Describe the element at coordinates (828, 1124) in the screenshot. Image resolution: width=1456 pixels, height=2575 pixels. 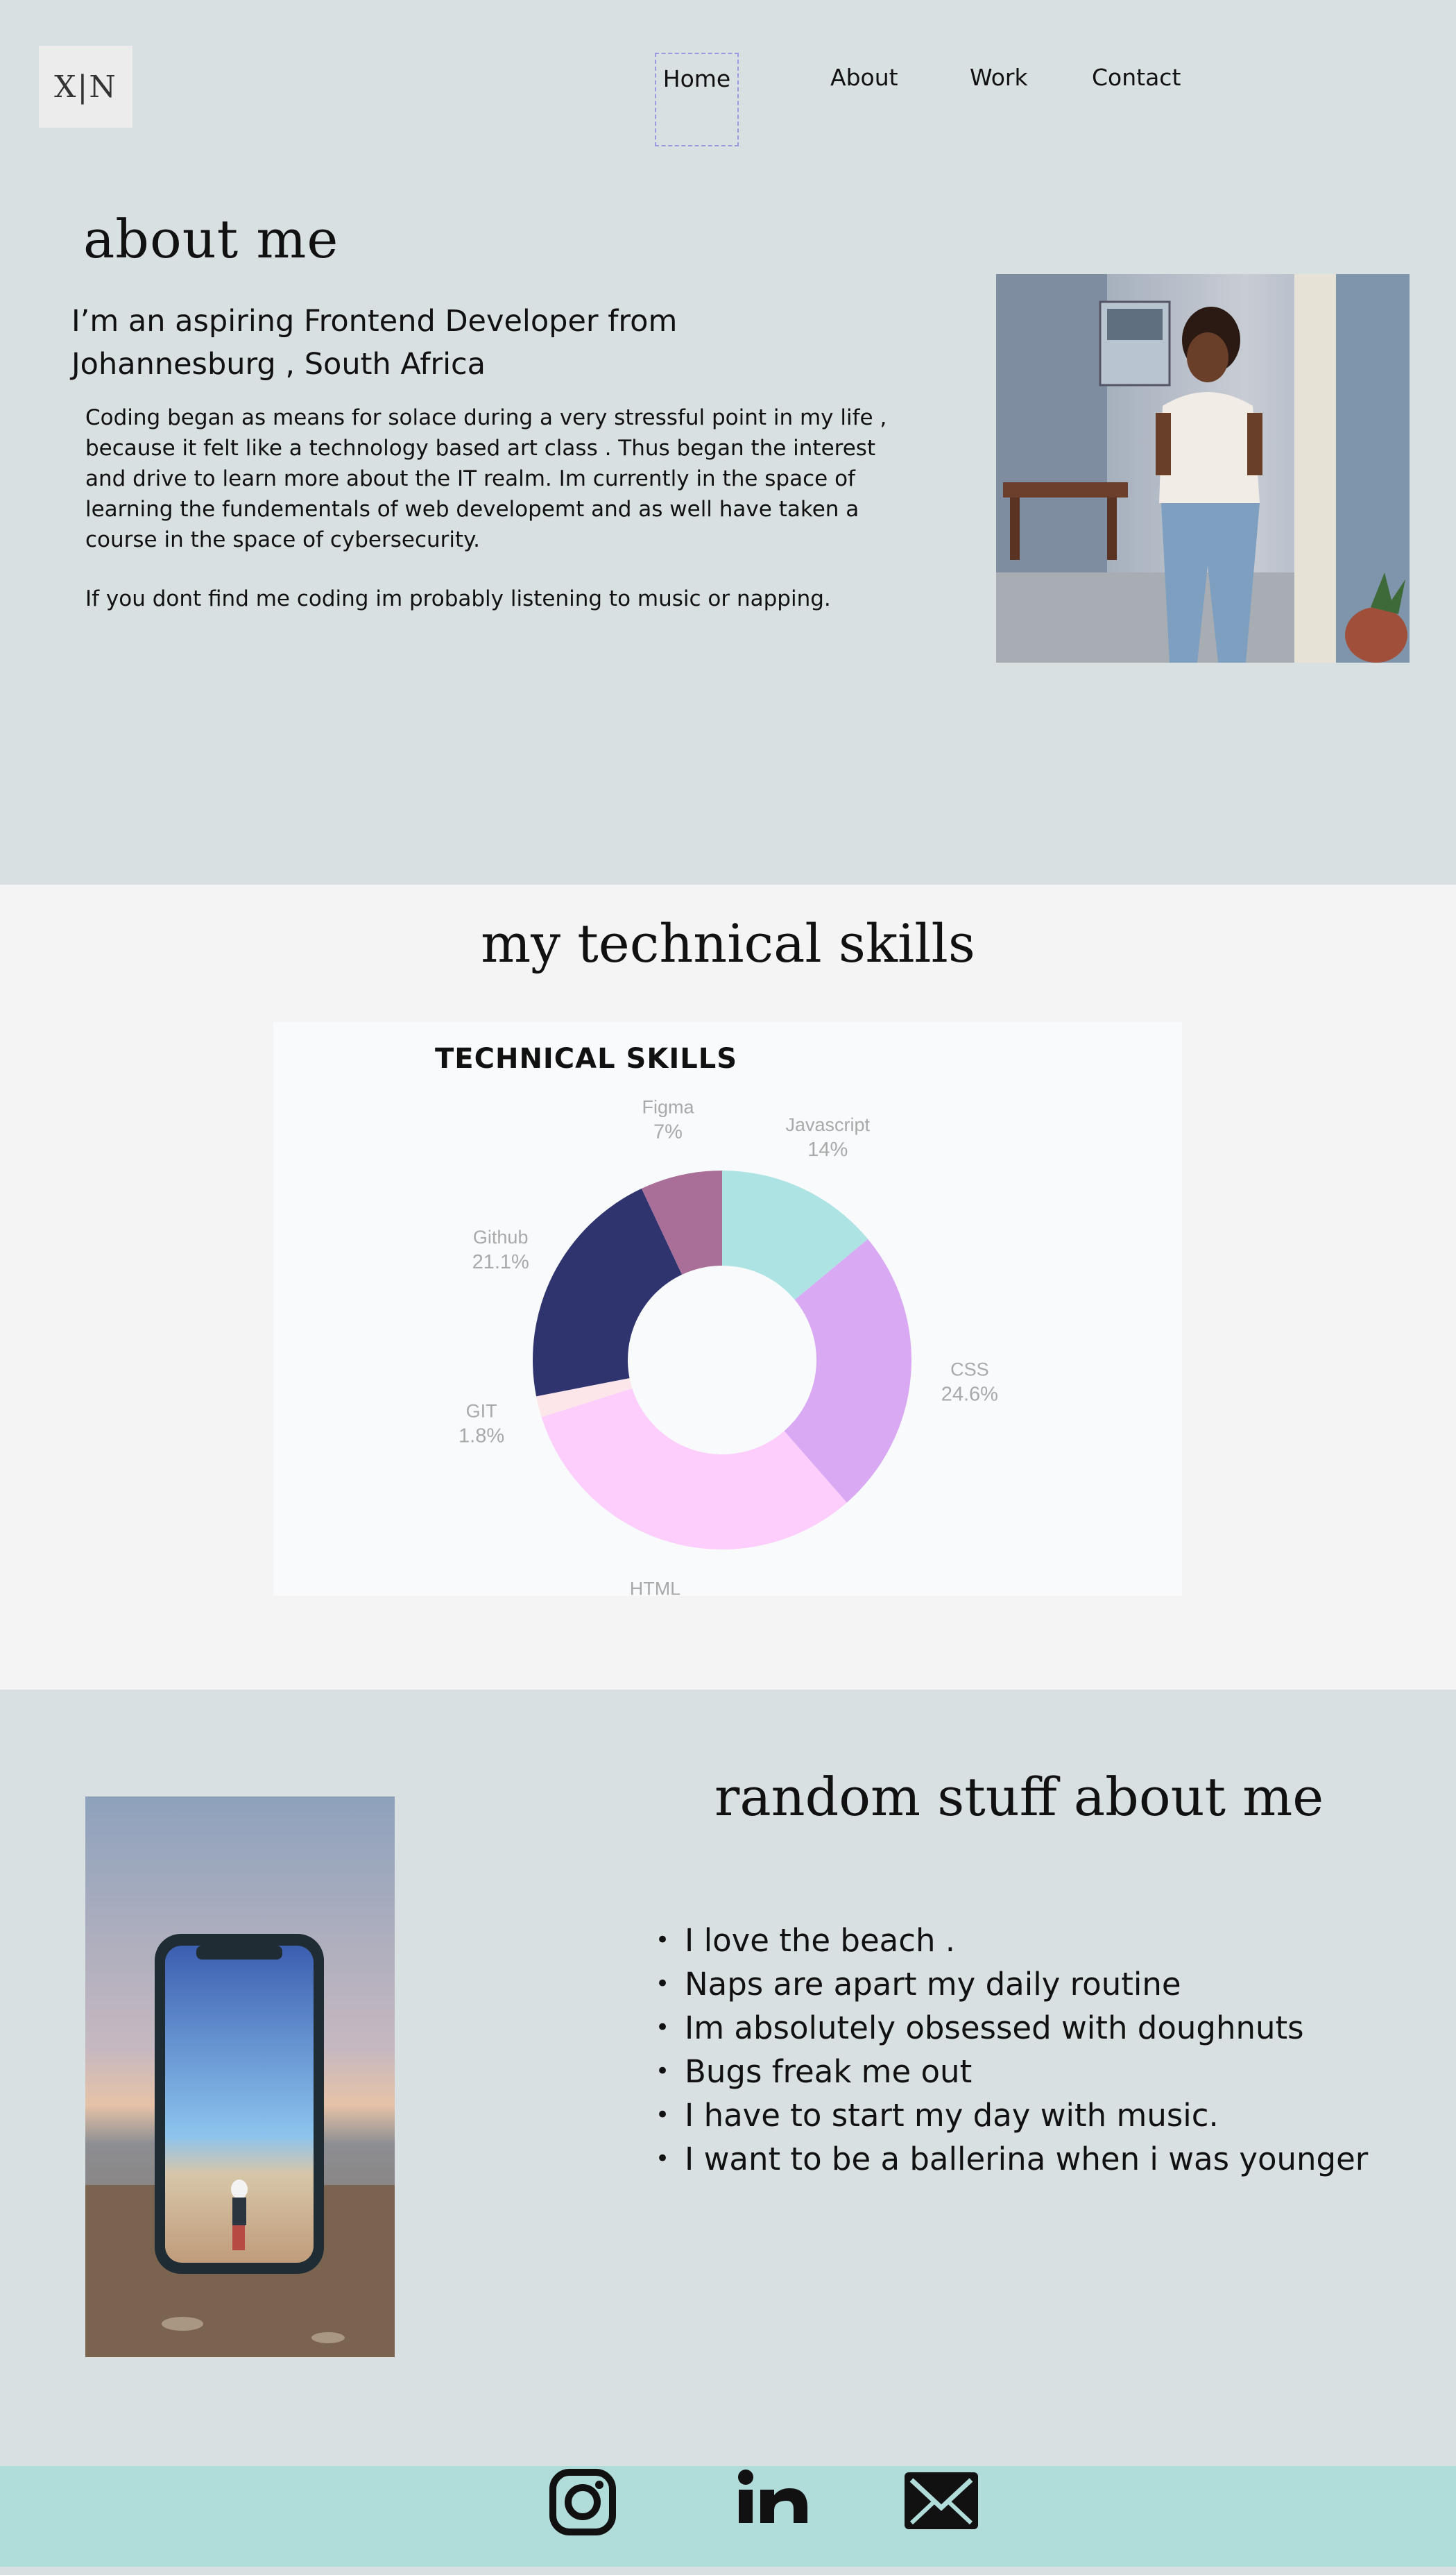
I see `slice-label: Javascript` at that location.